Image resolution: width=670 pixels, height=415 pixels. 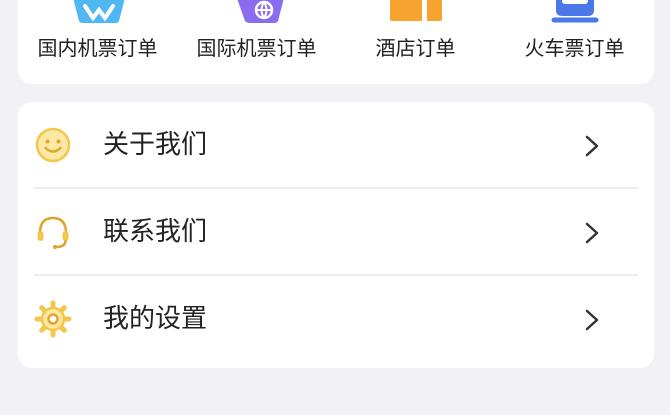 I want to click on hotel-order-button: 酒店订单, so click(x=415, y=42).